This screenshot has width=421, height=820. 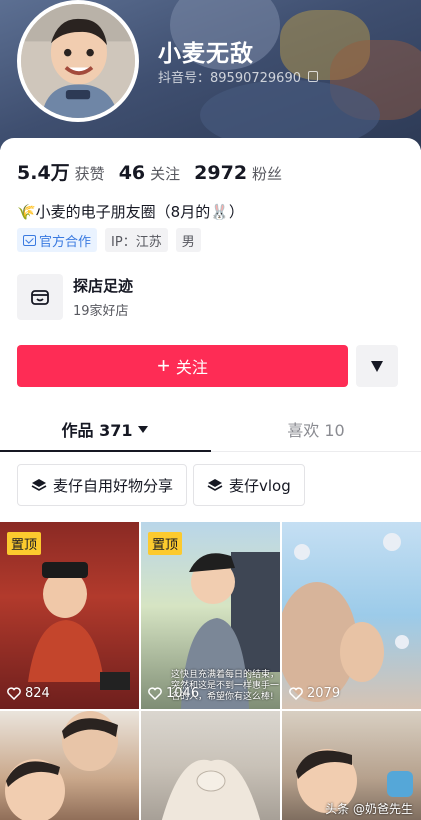 What do you see at coordinates (191, 368) in the screenshot?
I see `follow-button-label: 关注` at bounding box center [191, 368].